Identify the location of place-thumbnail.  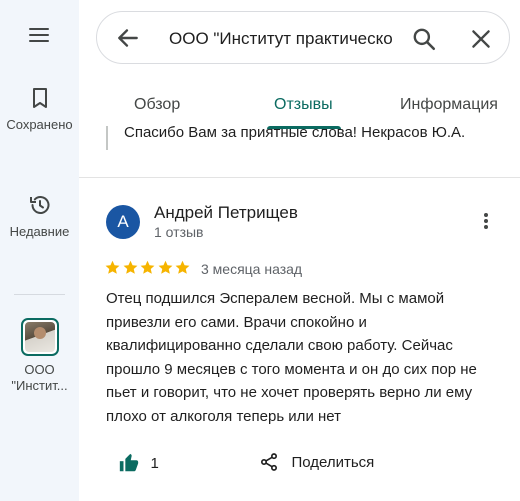
(39, 337).